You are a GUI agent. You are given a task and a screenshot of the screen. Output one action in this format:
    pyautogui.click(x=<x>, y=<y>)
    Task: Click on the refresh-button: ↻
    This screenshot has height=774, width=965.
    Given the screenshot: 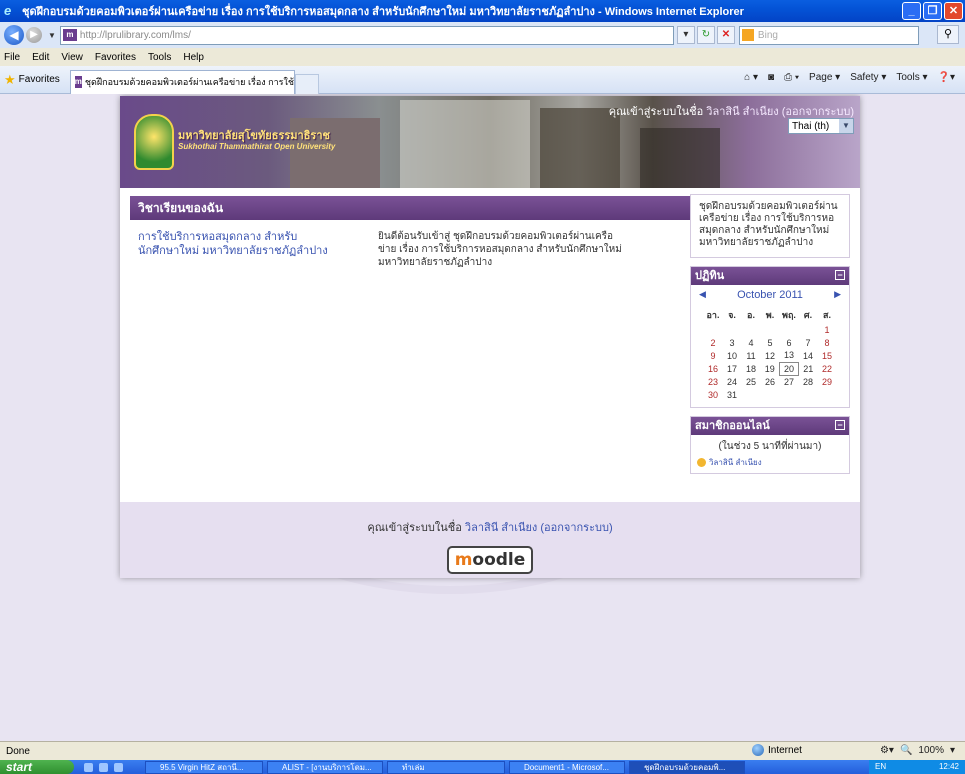 What is the action you would take?
    pyautogui.click(x=705, y=35)
    